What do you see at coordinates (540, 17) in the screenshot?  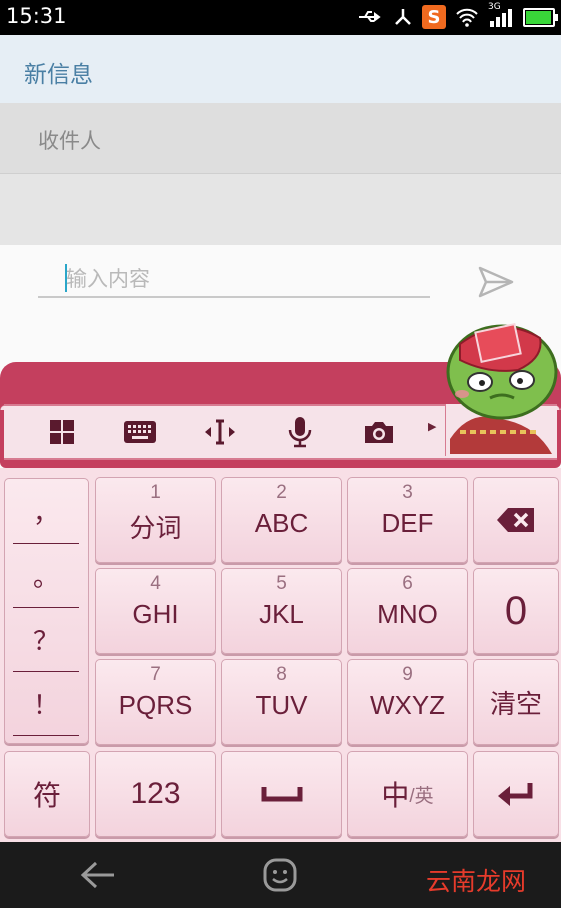 I see `battery-icon` at bounding box center [540, 17].